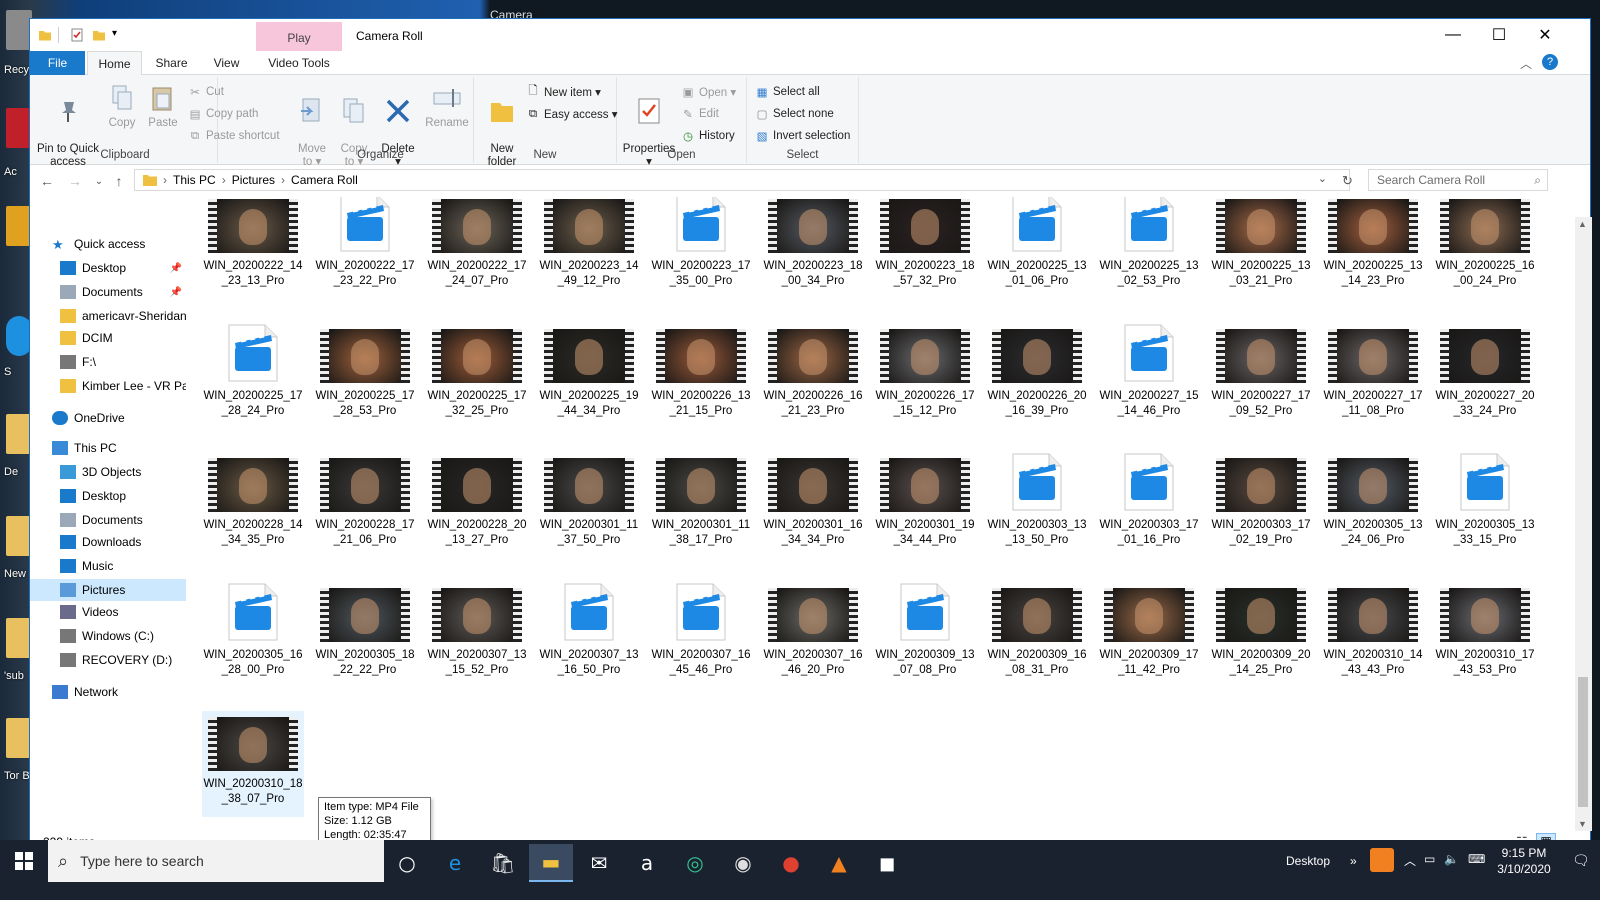 This screenshot has width=1600, height=900. I want to click on file-tile: WIN_20200225_17_28_24_Pro, so click(253, 385).